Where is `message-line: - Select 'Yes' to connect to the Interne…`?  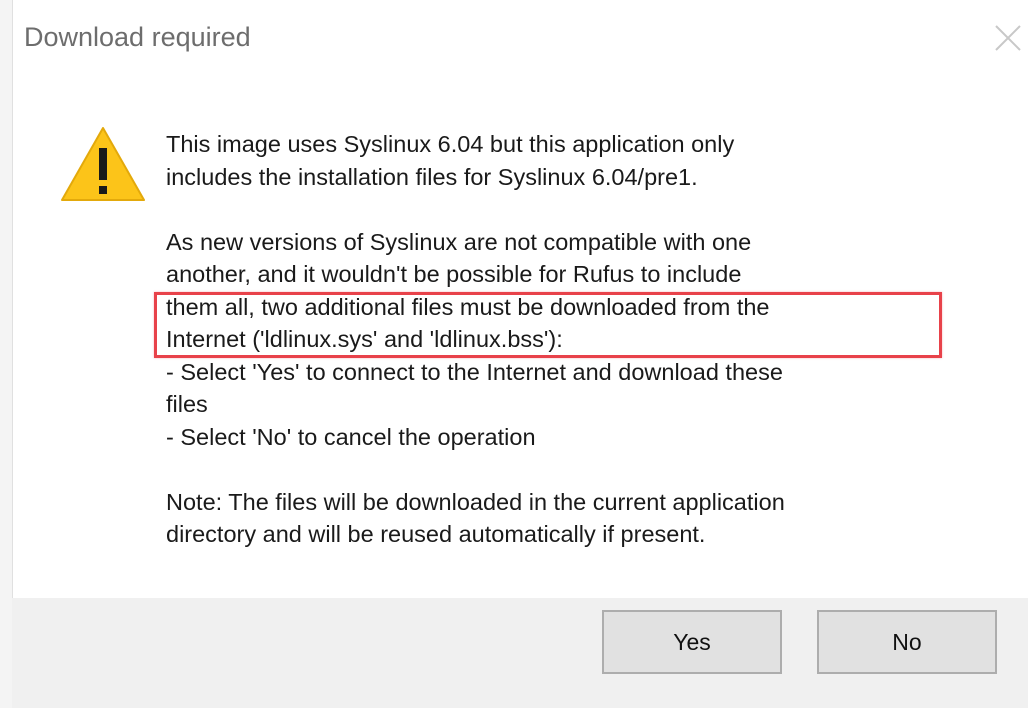
message-line: - Select 'Yes' to connect to the Interne… is located at coordinates (474, 371).